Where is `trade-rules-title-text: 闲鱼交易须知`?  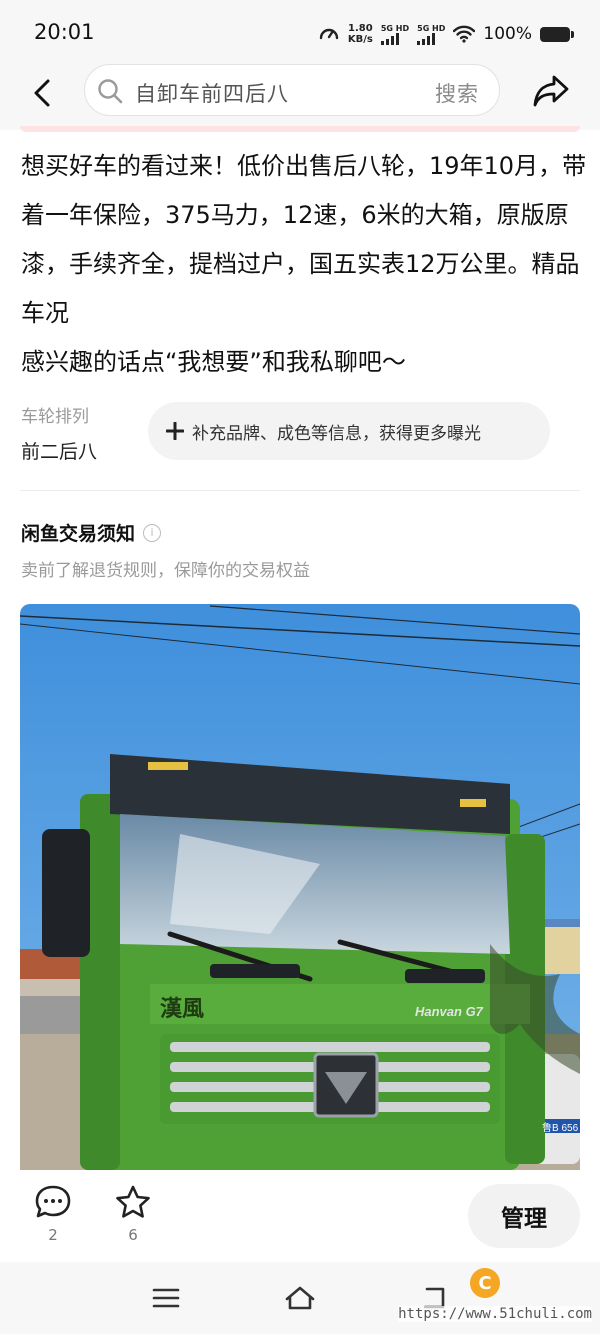
trade-rules-title-text: 闲鱼交易须知 is located at coordinates (78, 534).